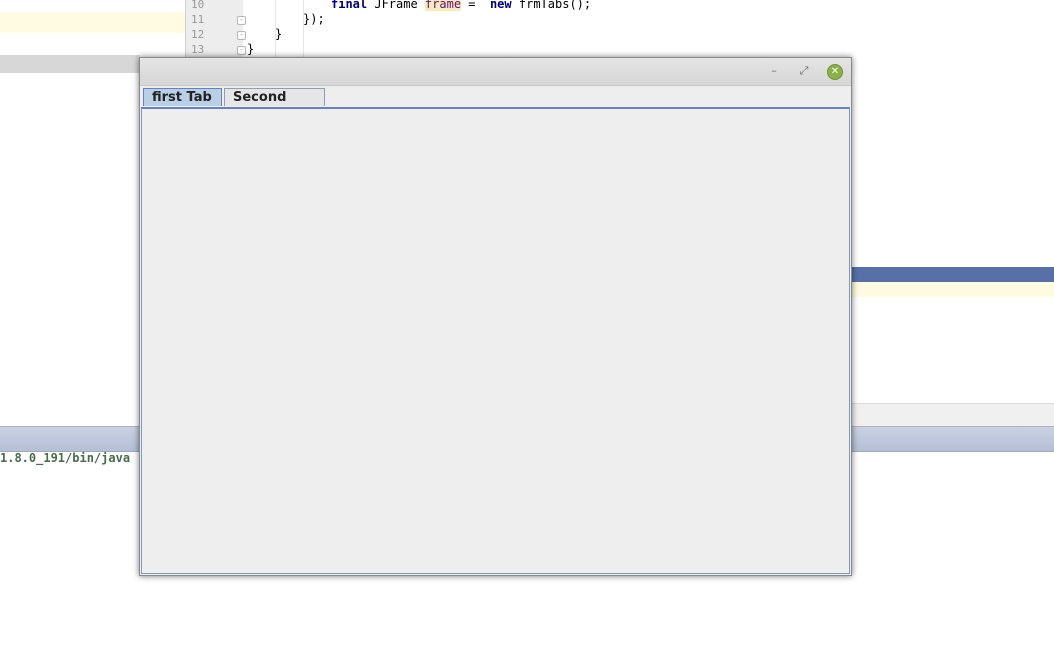  I want to click on type-name: JFrame, so click(396, 5).